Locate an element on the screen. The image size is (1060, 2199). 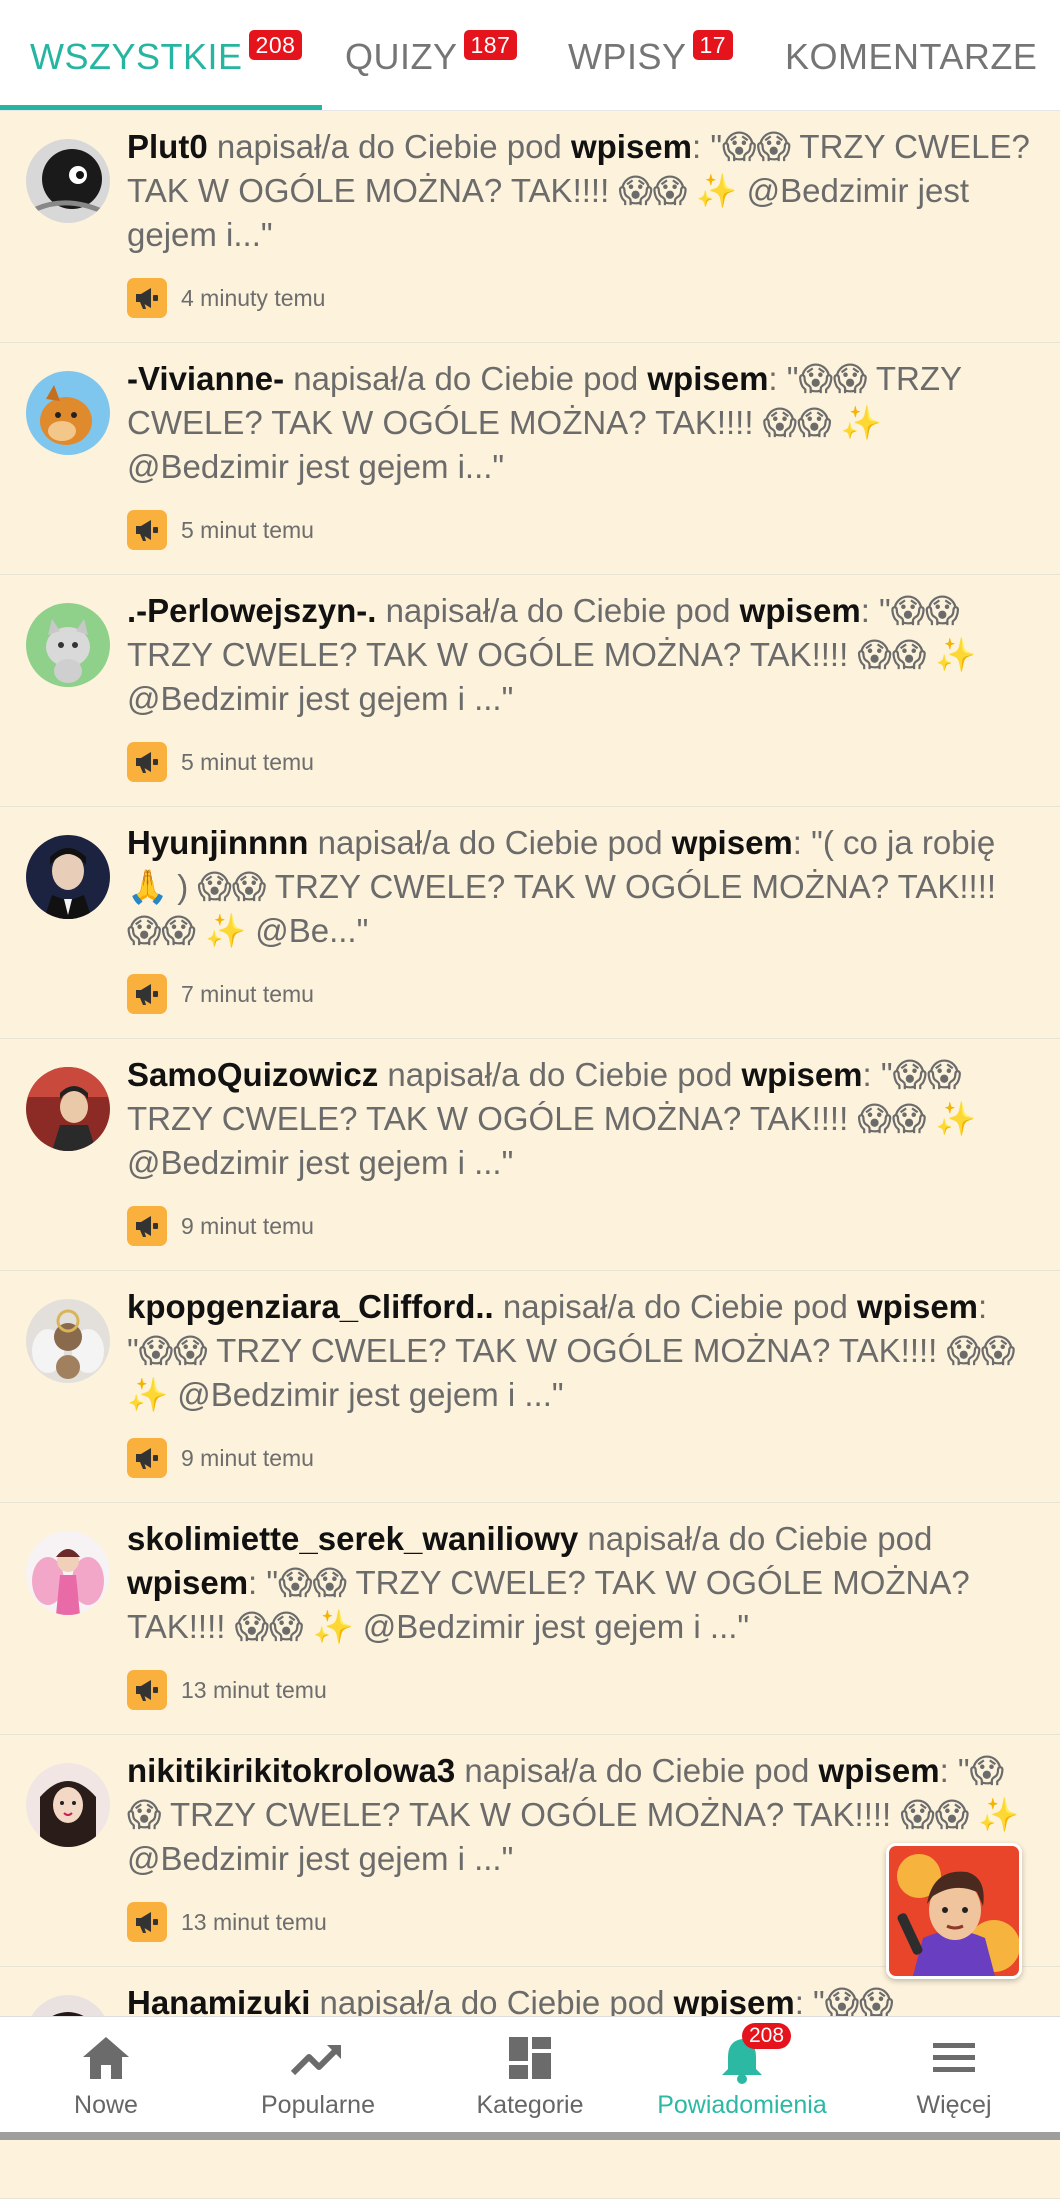
timestamp: 7 minut temu is located at coordinates (247, 993).